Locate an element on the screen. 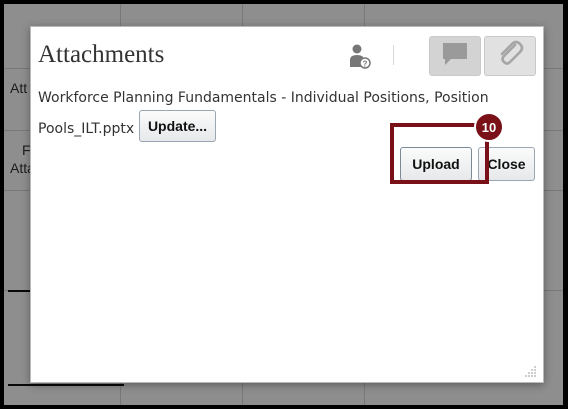  step-number-badge: 10 is located at coordinates (489, 127).